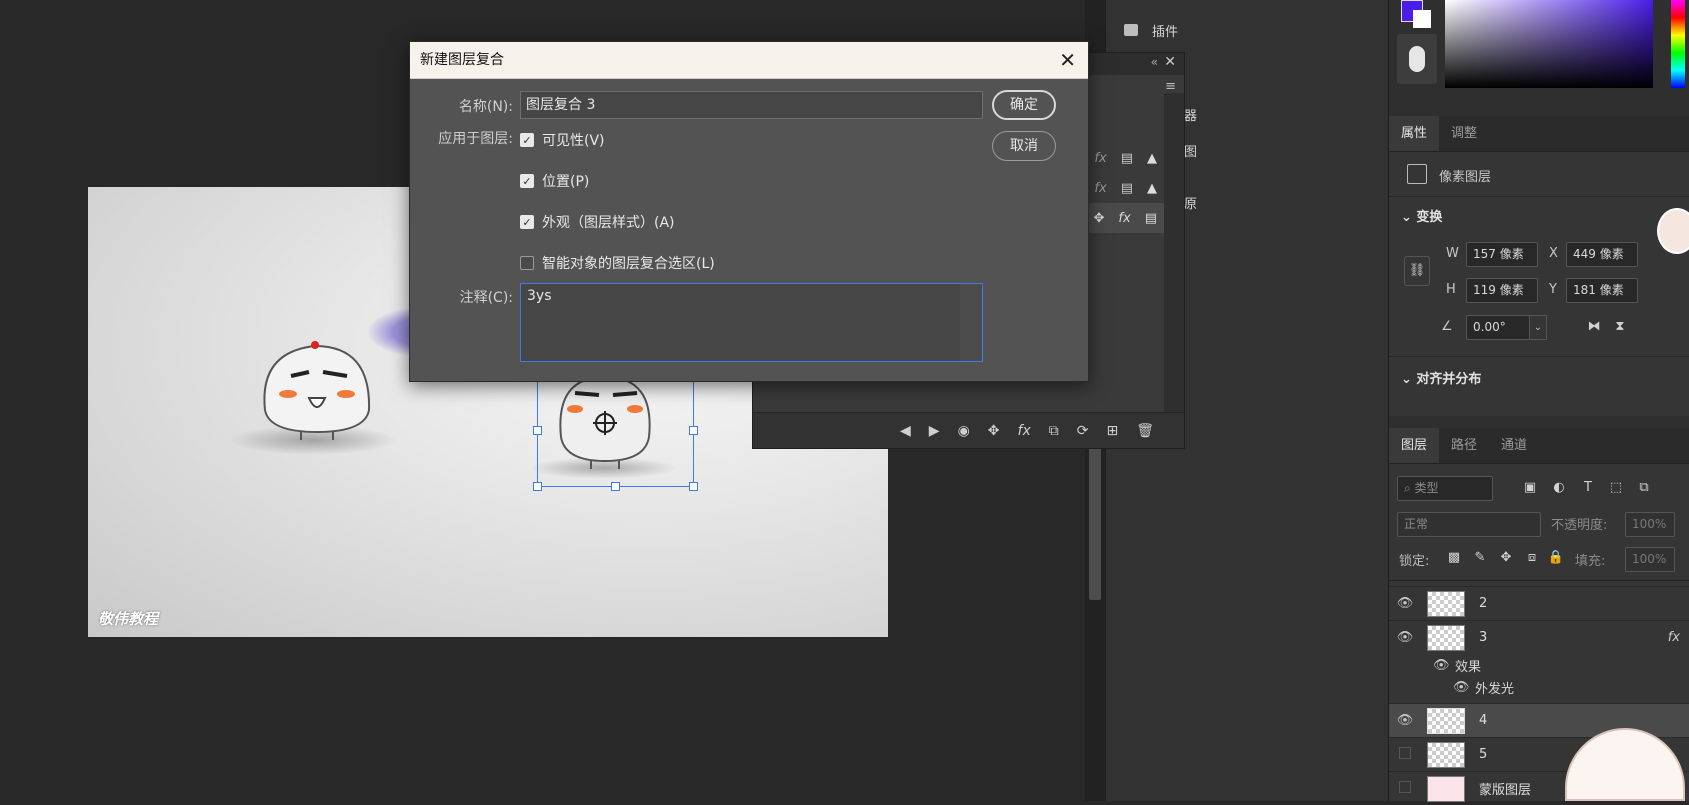 This screenshot has height=805, width=1689. Describe the element at coordinates (1454, 558) in the screenshot. I see `lock-transparency-icon: ▩` at that location.